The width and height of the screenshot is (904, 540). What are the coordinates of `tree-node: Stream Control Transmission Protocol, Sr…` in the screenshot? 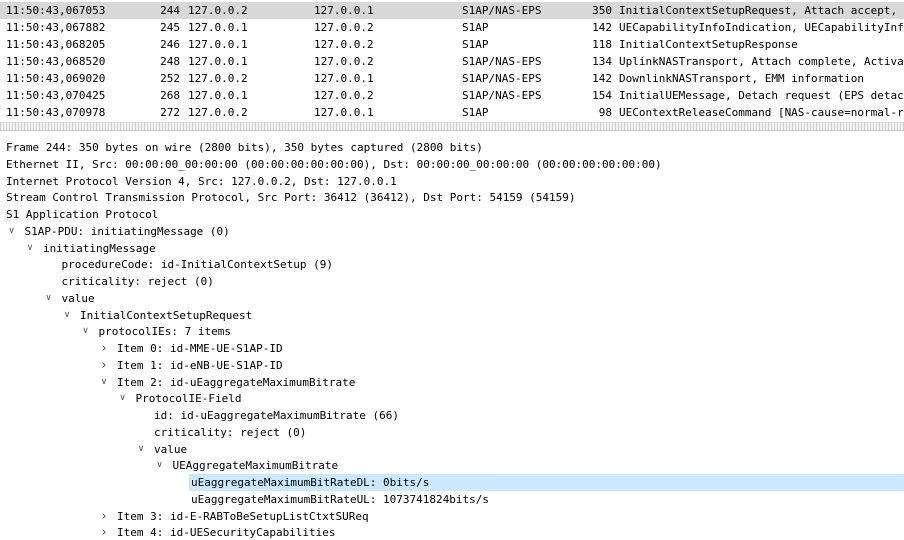 It's located at (452, 197).